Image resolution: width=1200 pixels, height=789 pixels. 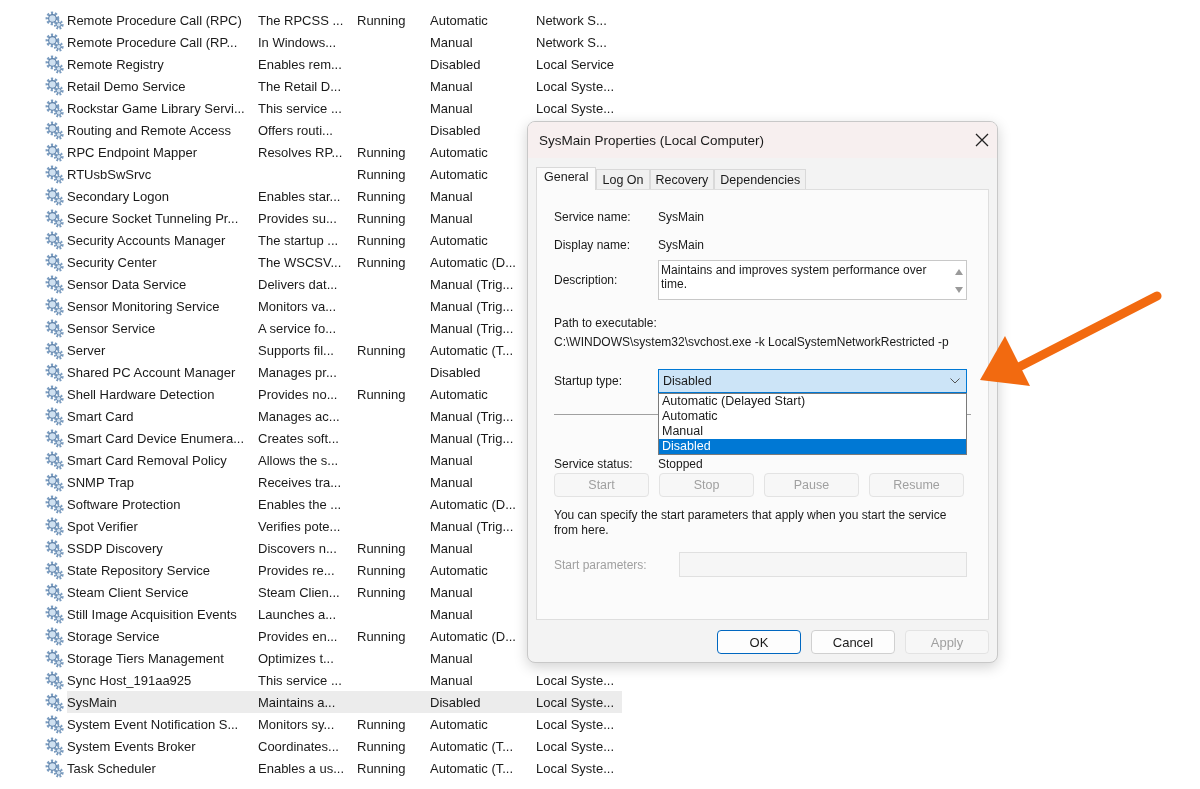 I want to click on service-name: RTUsbSwSrvc, so click(x=109, y=174).